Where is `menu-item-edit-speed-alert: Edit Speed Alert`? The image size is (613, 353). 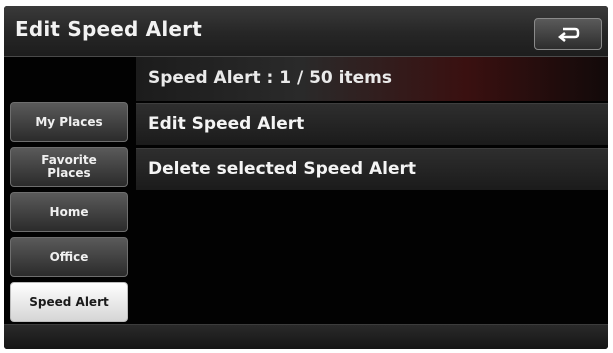 menu-item-edit-speed-alert: Edit Speed Alert is located at coordinates (372, 124).